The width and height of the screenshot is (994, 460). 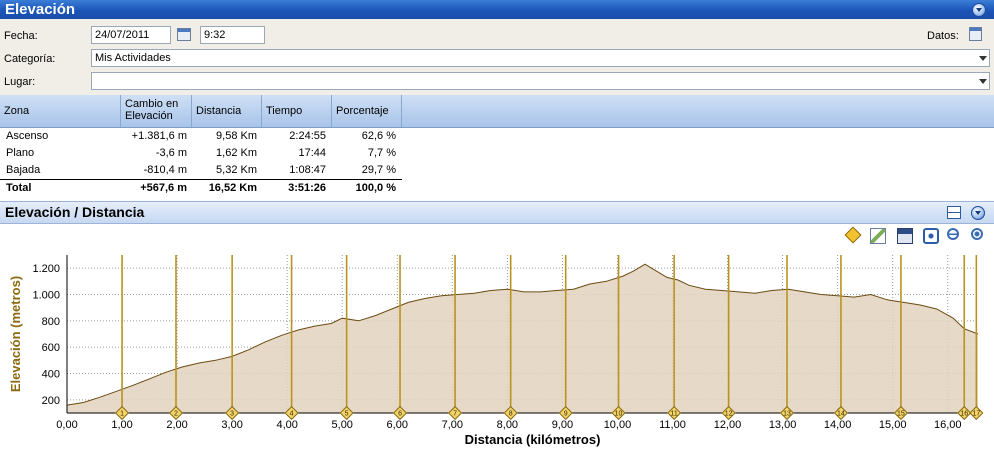 What do you see at coordinates (30, 59) in the screenshot?
I see `categoria-label: Categoría:` at bounding box center [30, 59].